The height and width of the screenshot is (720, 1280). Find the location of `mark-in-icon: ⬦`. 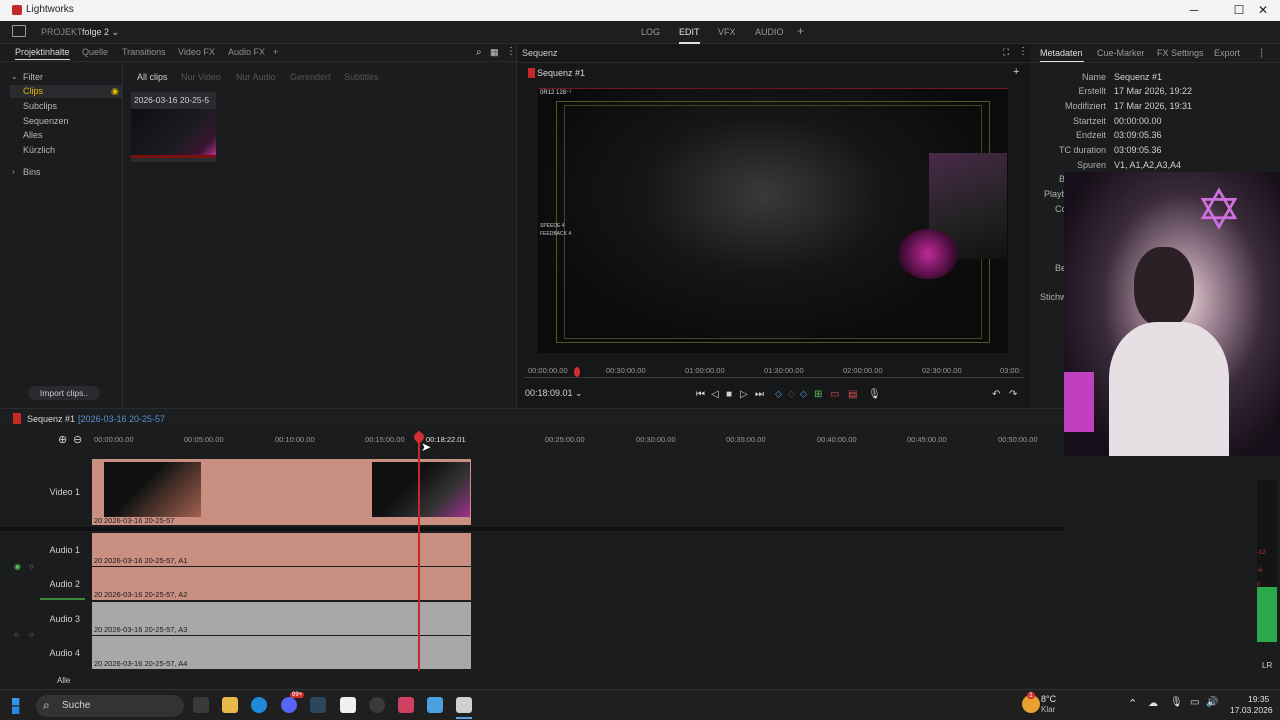

mark-in-icon: ⬦ is located at coordinates (778, 394).